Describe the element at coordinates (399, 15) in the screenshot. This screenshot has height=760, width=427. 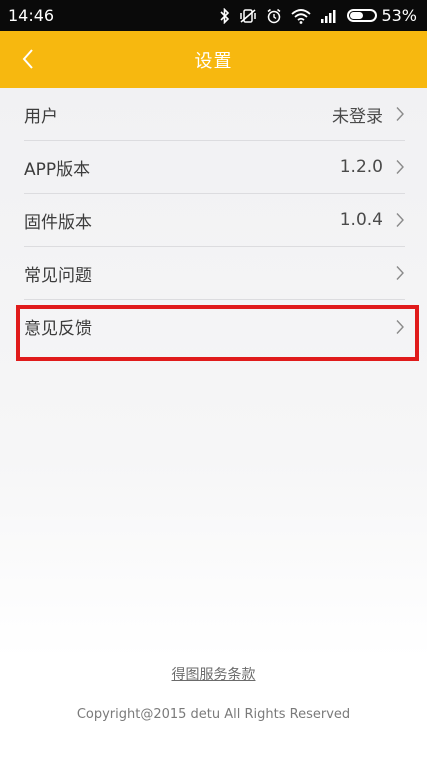
I see `battery-percent: 53%` at that location.